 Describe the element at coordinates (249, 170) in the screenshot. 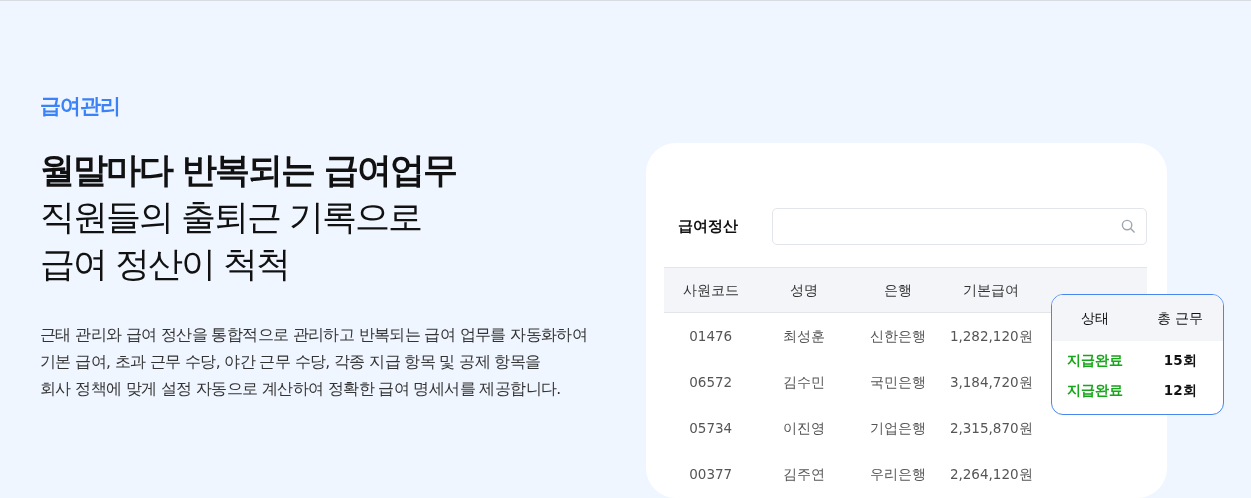

I see `headline: 월말마다 반복되는 급여업무` at that location.